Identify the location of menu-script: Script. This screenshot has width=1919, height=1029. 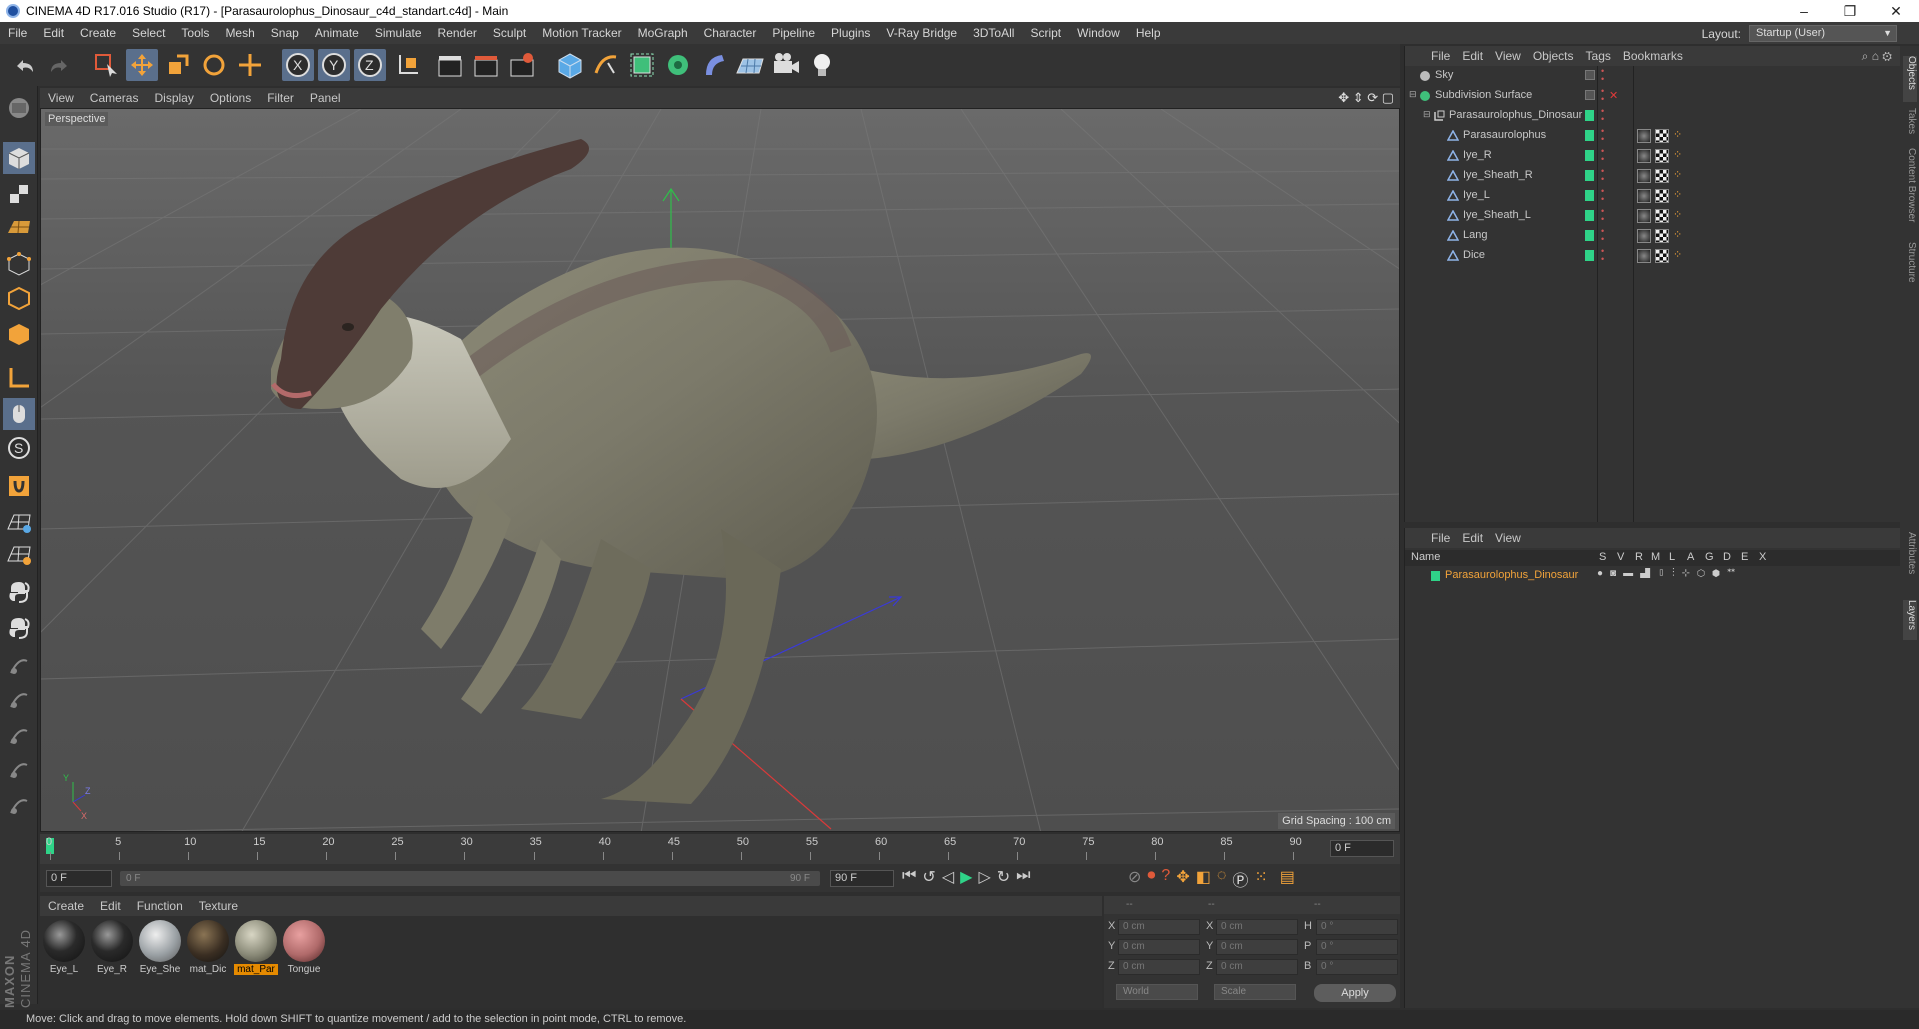
(1045, 33).